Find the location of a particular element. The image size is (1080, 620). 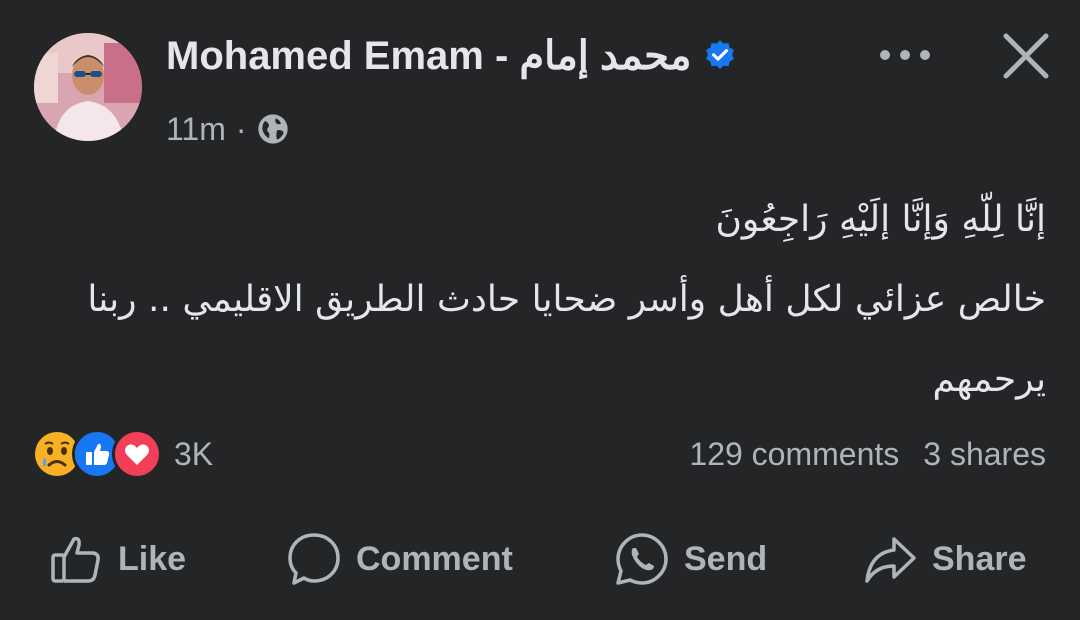

comment-button: Comment is located at coordinates (399, 559).